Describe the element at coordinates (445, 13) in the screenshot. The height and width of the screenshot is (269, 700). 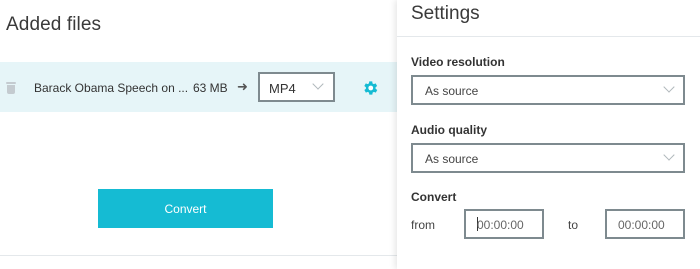
I see `settings-title: Settings` at that location.